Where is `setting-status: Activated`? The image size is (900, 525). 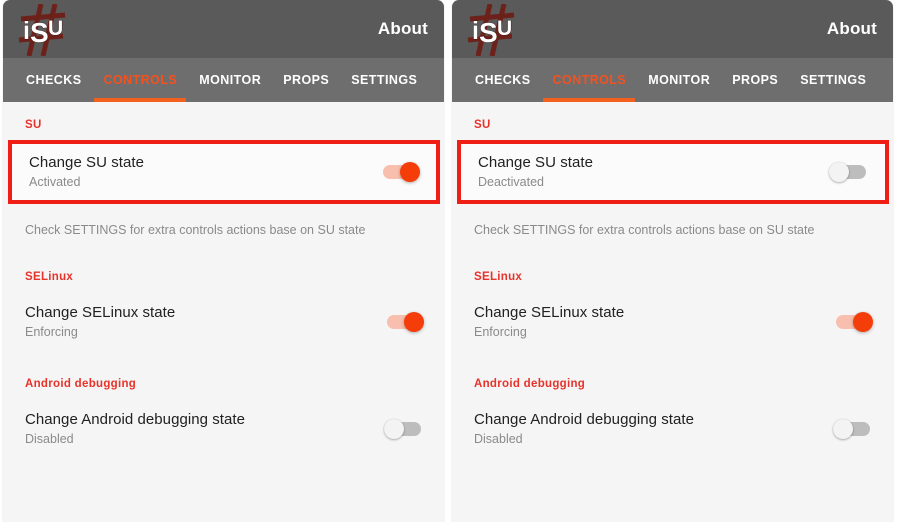
setting-status: Activated is located at coordinates (55, 182).